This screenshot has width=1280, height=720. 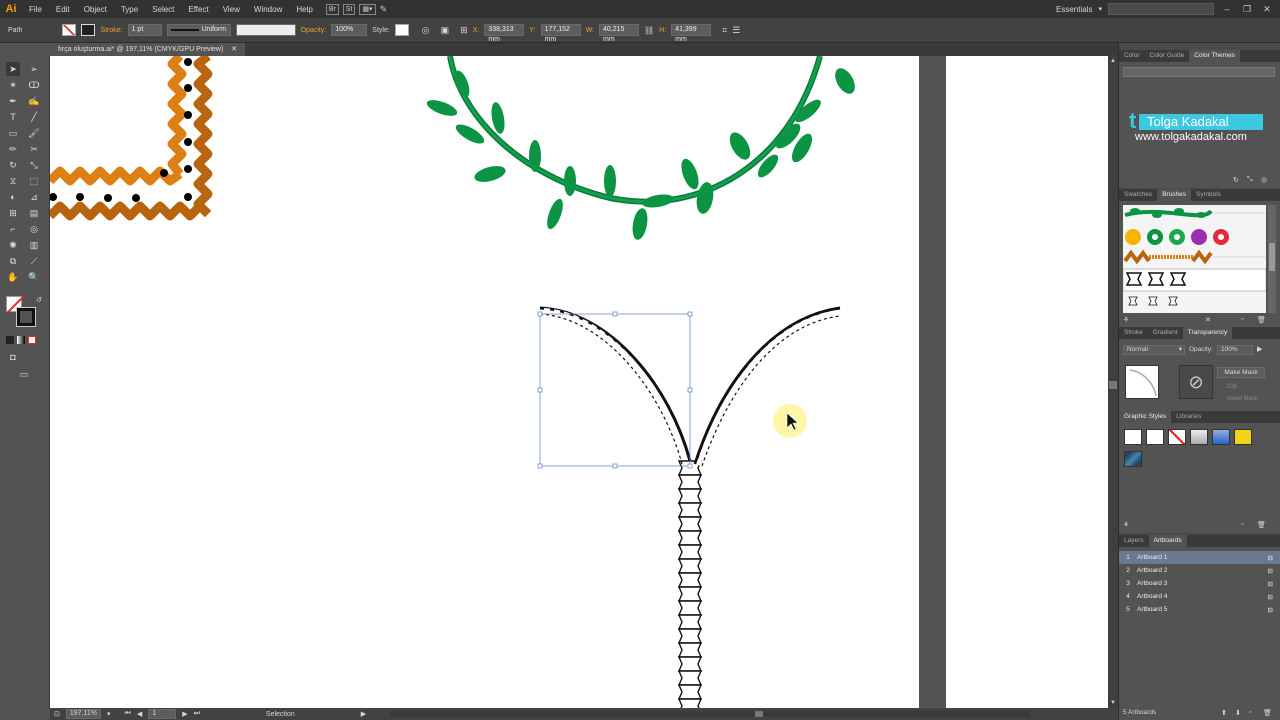 What do you see at coordinates (1194, 259) in the screenshot?
I see `brush-swatches` at bounding box center [1194, 259].